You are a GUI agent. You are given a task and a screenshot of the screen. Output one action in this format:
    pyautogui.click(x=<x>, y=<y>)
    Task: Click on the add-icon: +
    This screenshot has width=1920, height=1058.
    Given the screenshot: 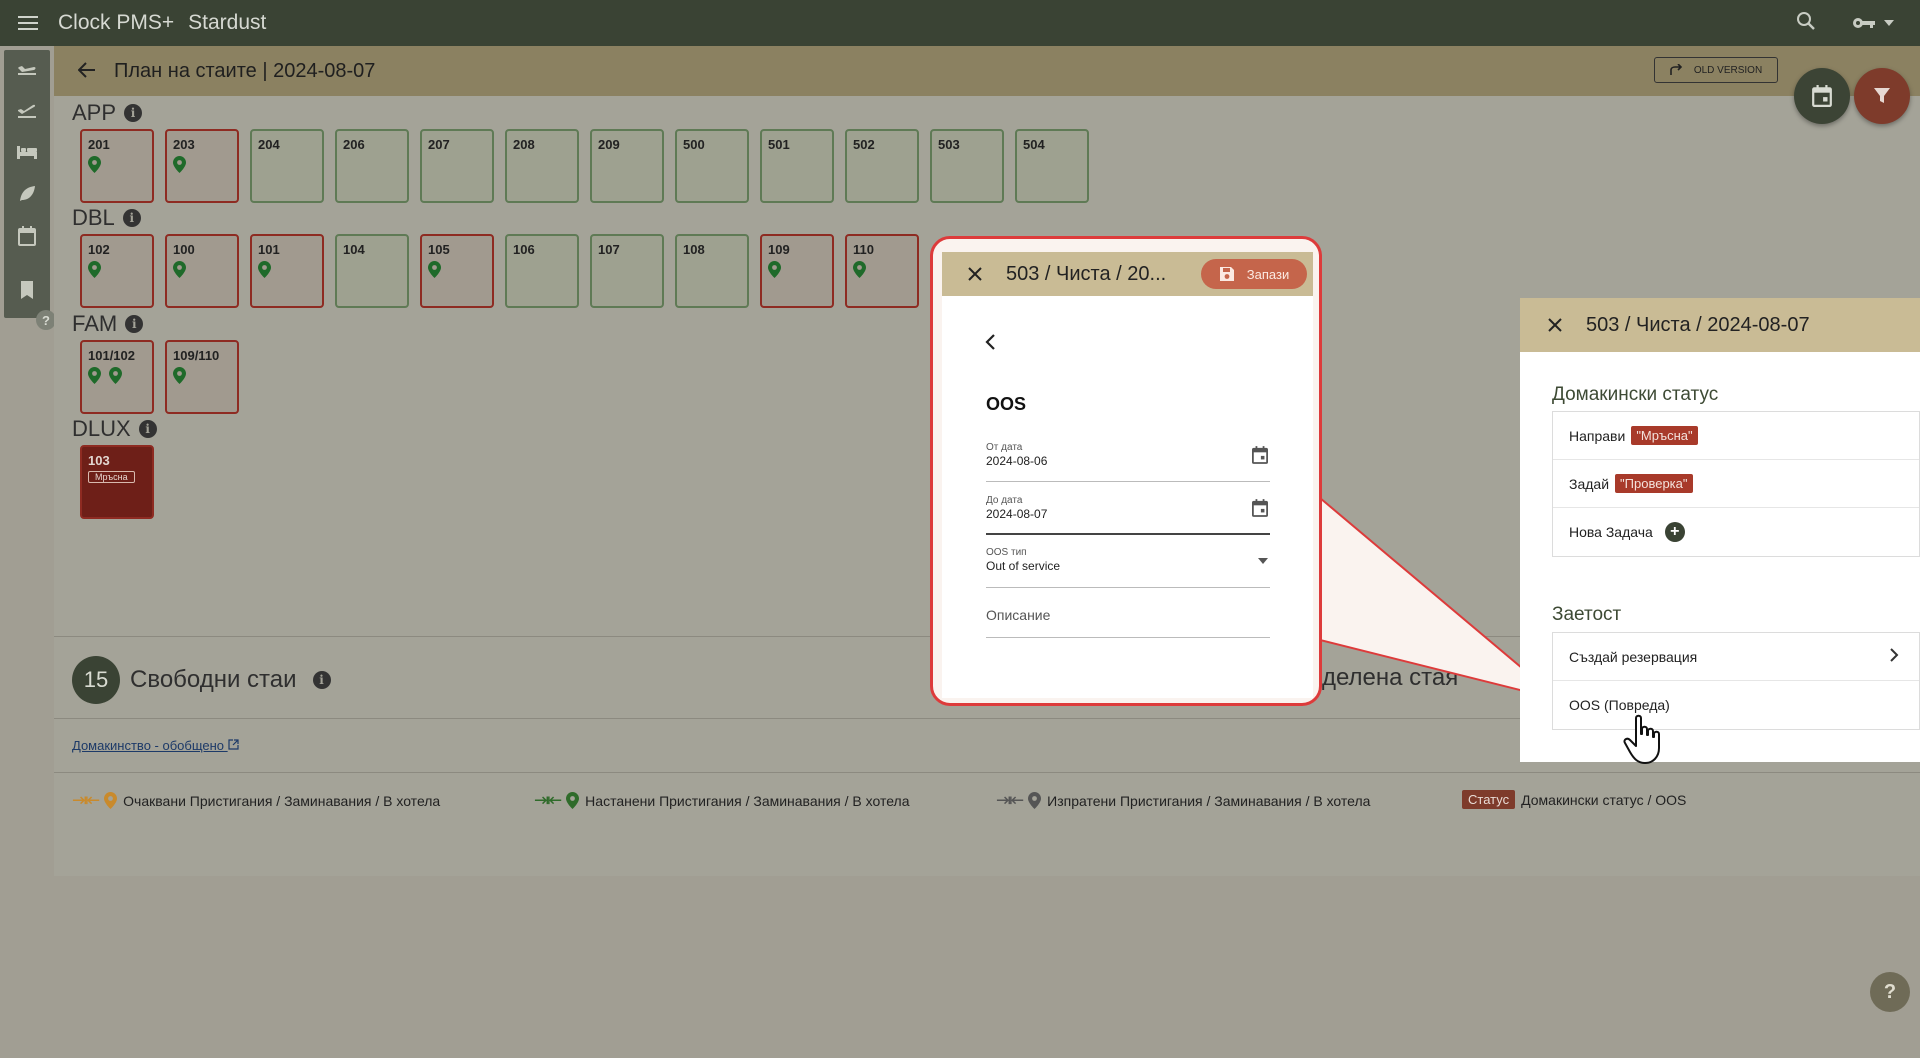 What is the action you would take?
    pyautogui.click(x=1674, y=532)
    